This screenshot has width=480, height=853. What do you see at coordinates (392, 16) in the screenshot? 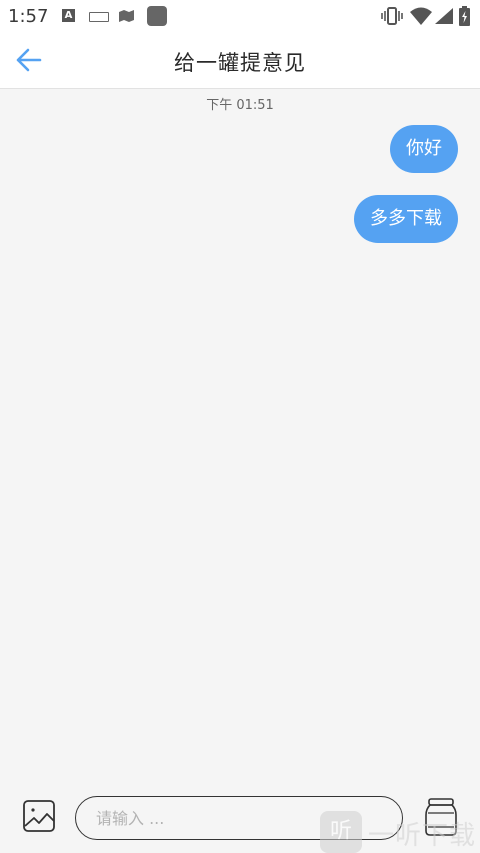
I see `vibrate-icon` at bounding box center [392, 16].